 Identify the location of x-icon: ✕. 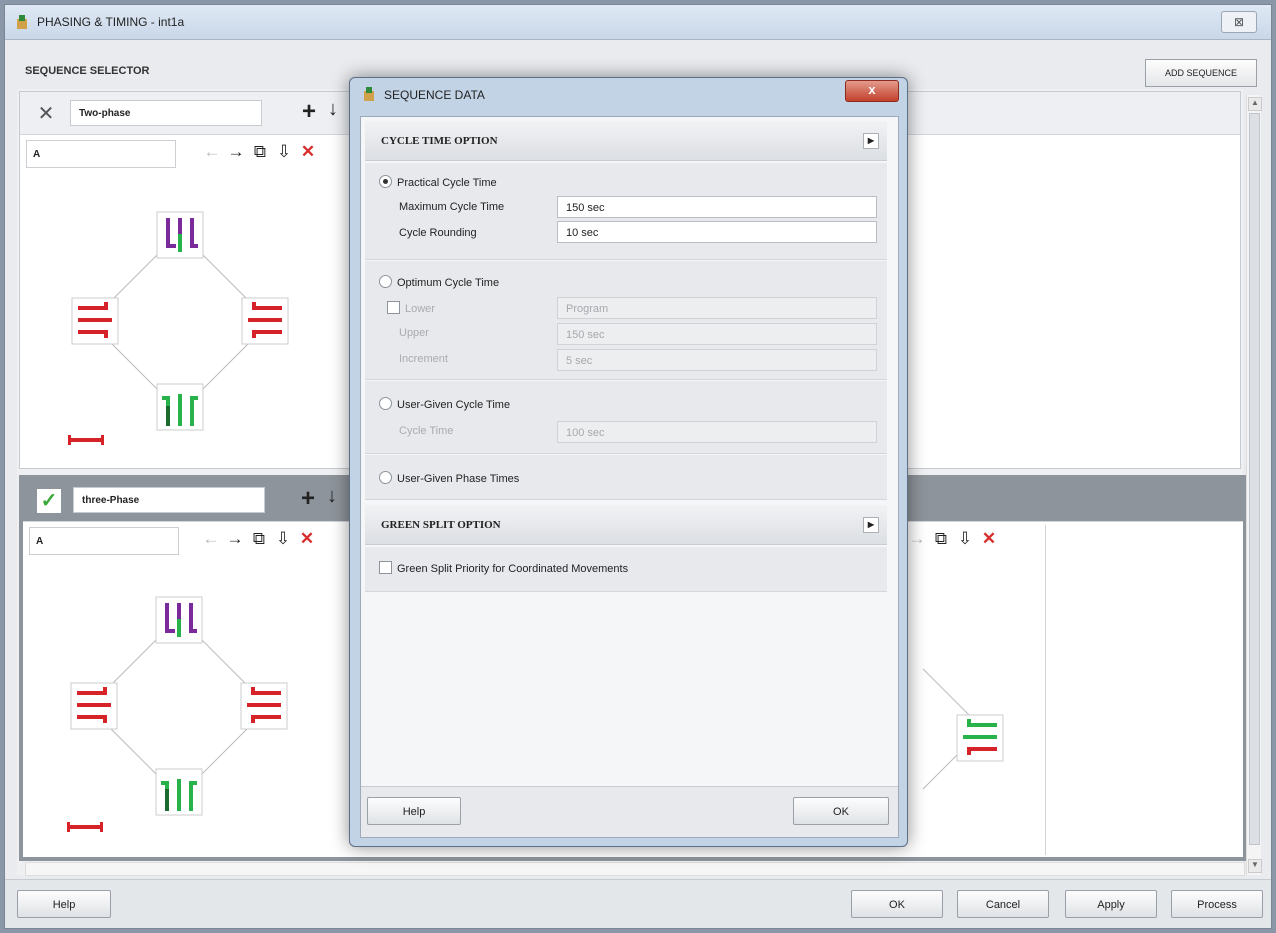
(46, 114).